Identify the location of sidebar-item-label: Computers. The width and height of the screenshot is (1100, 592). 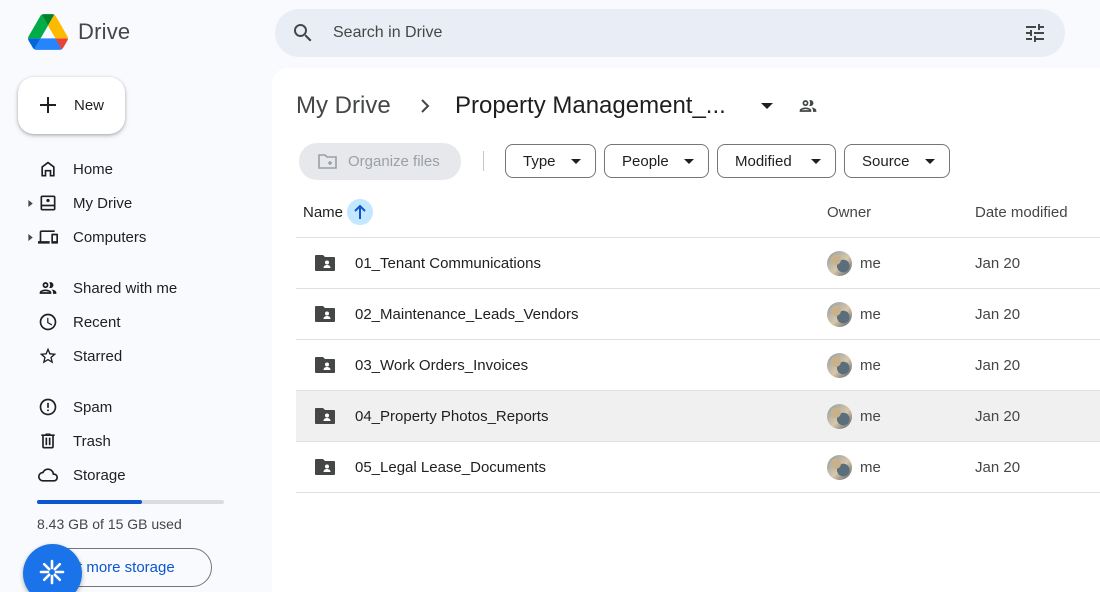
(110, 237).